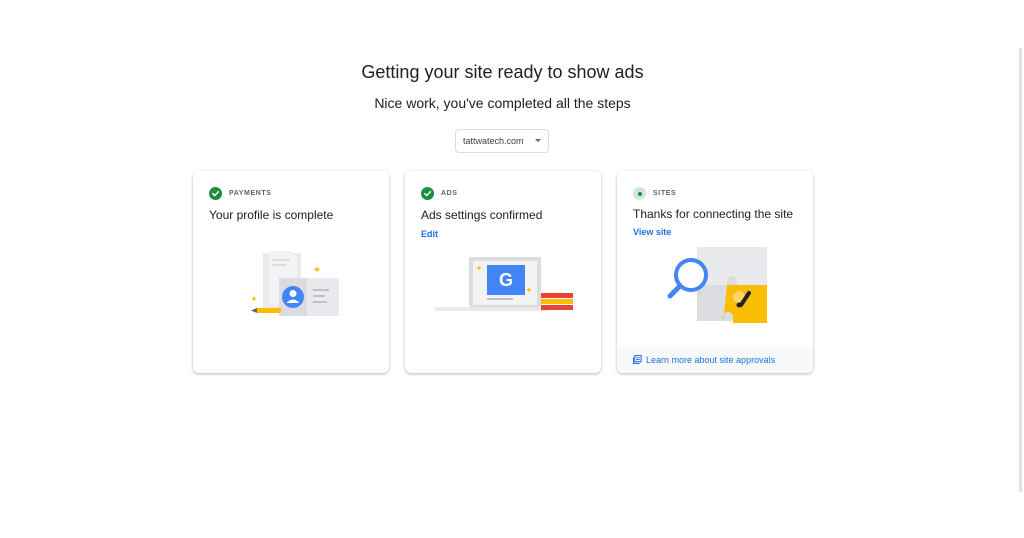  Describe the element at coordinates (665, 193) in the screenshot. I see `card-category-label: SITES` at that location.